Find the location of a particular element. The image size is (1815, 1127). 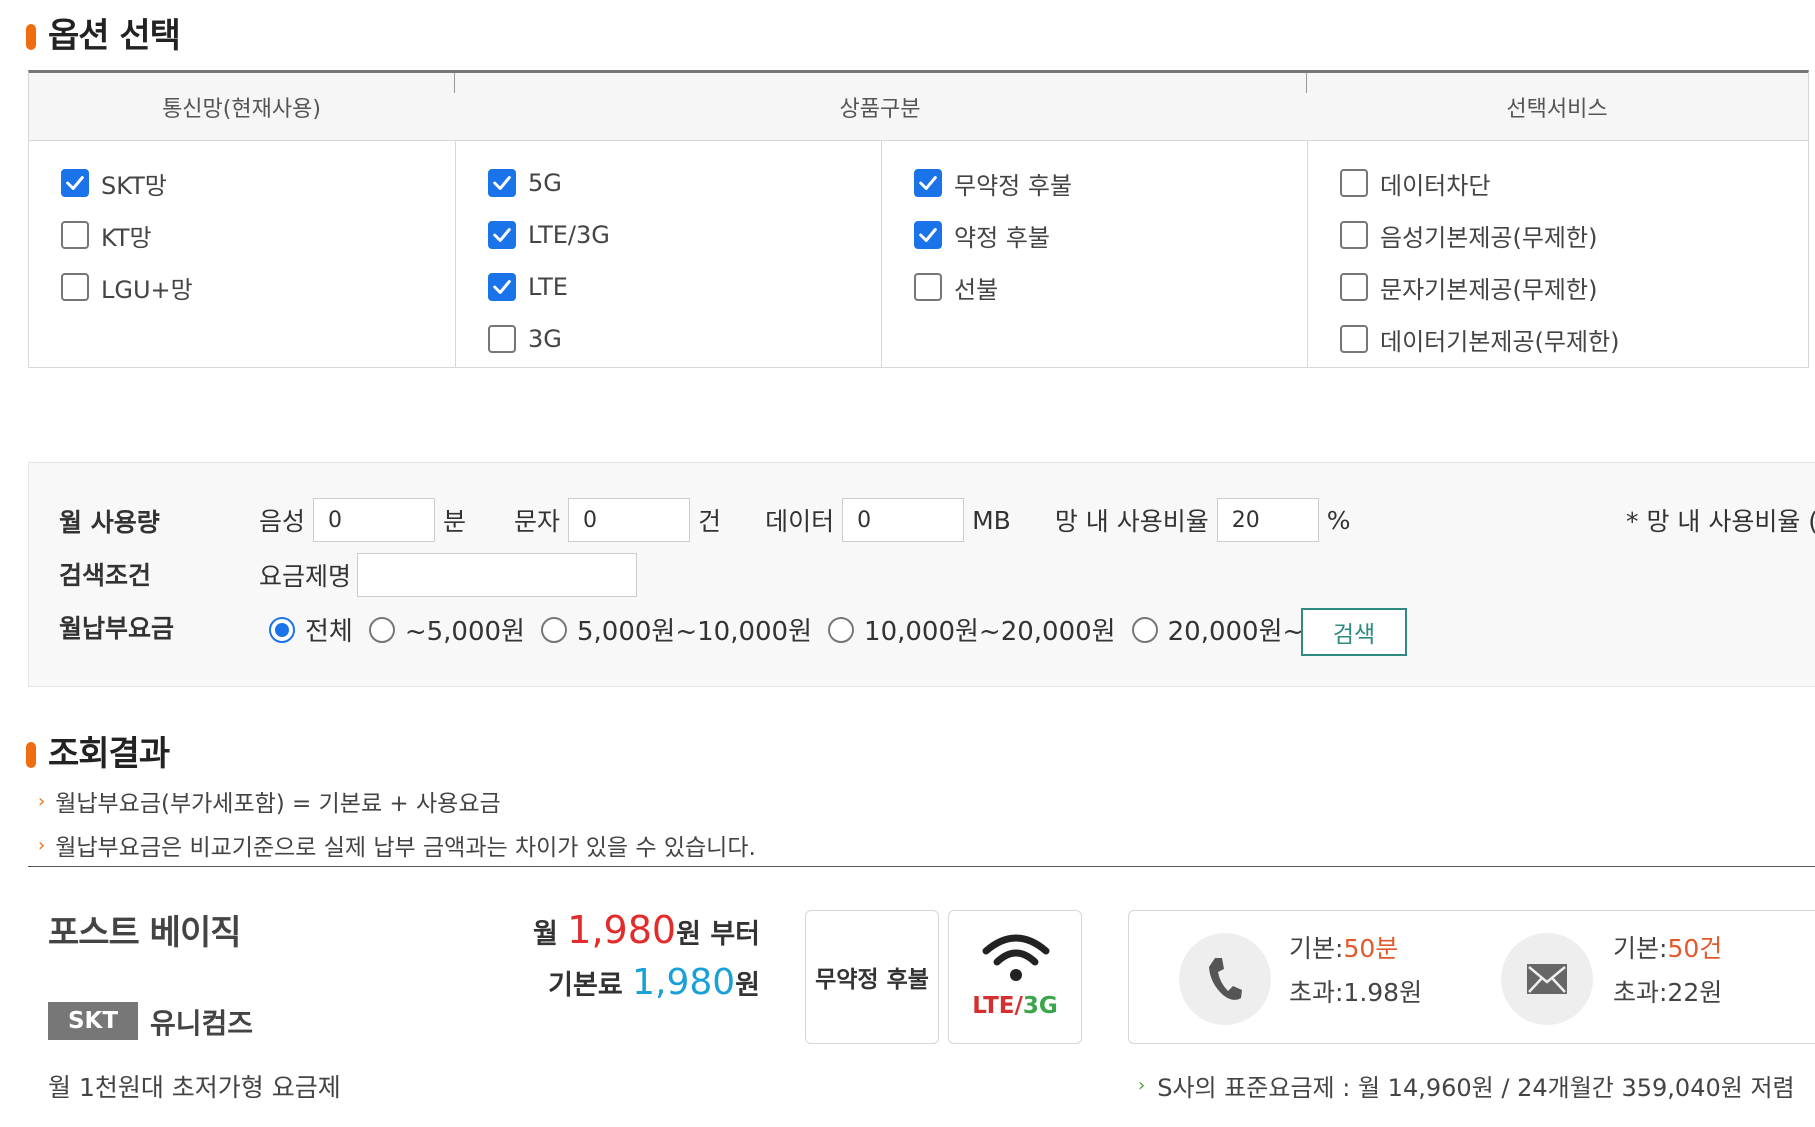

pay-type-label: 무약정 후불 is located at coordinates (872, 980).